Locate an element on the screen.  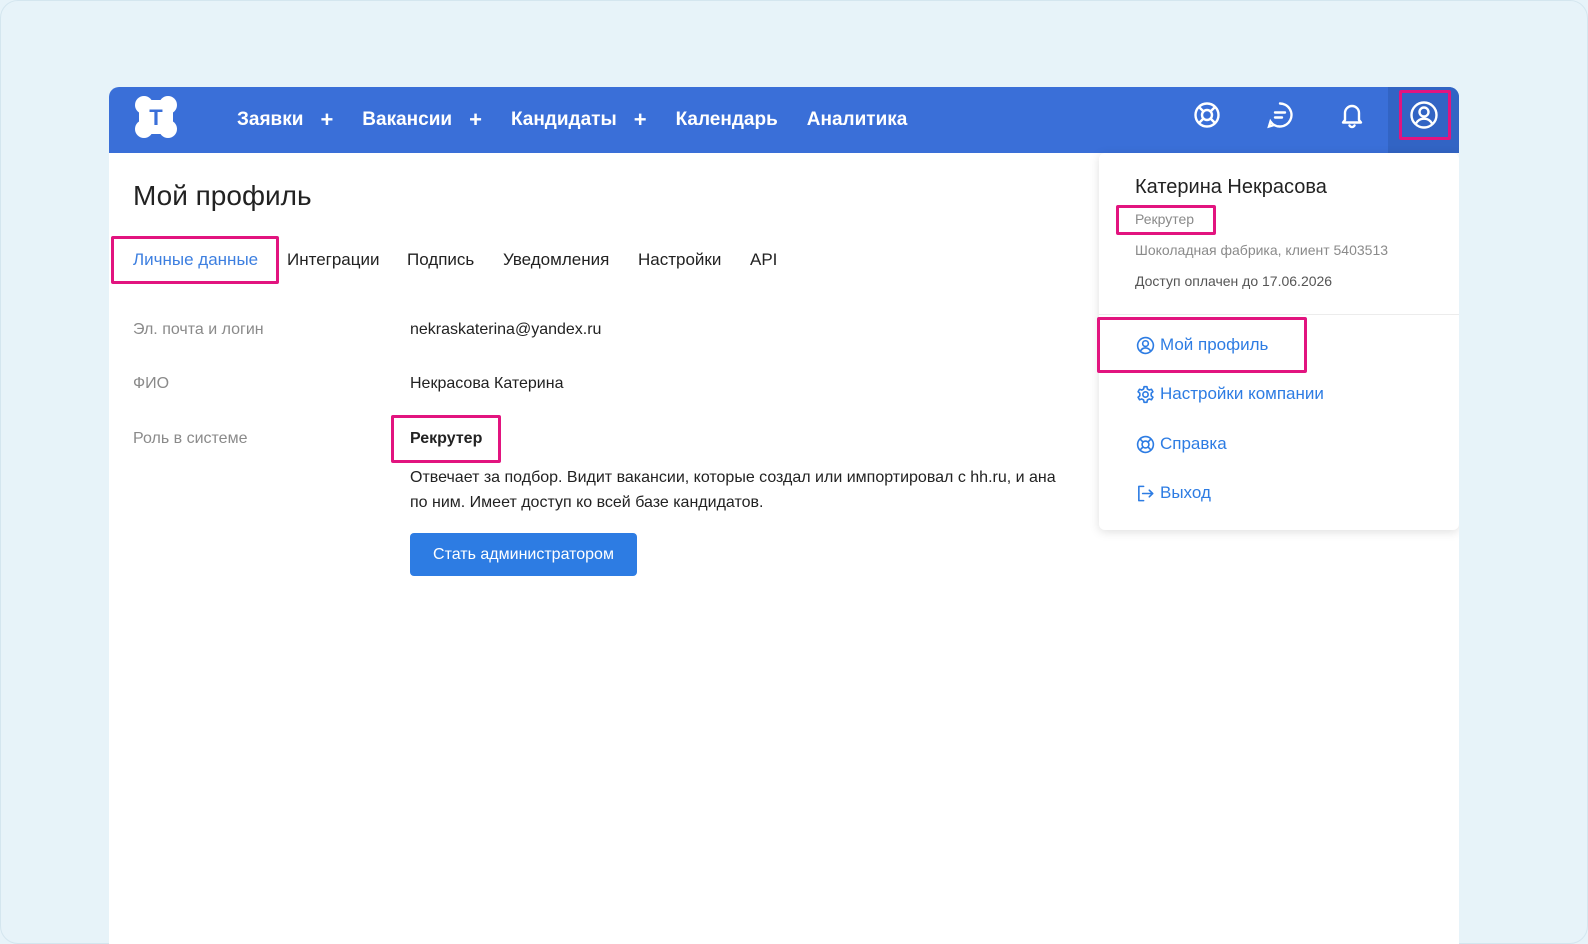
nav-item-calendar: Календарь is located at coordinates (727, 120).